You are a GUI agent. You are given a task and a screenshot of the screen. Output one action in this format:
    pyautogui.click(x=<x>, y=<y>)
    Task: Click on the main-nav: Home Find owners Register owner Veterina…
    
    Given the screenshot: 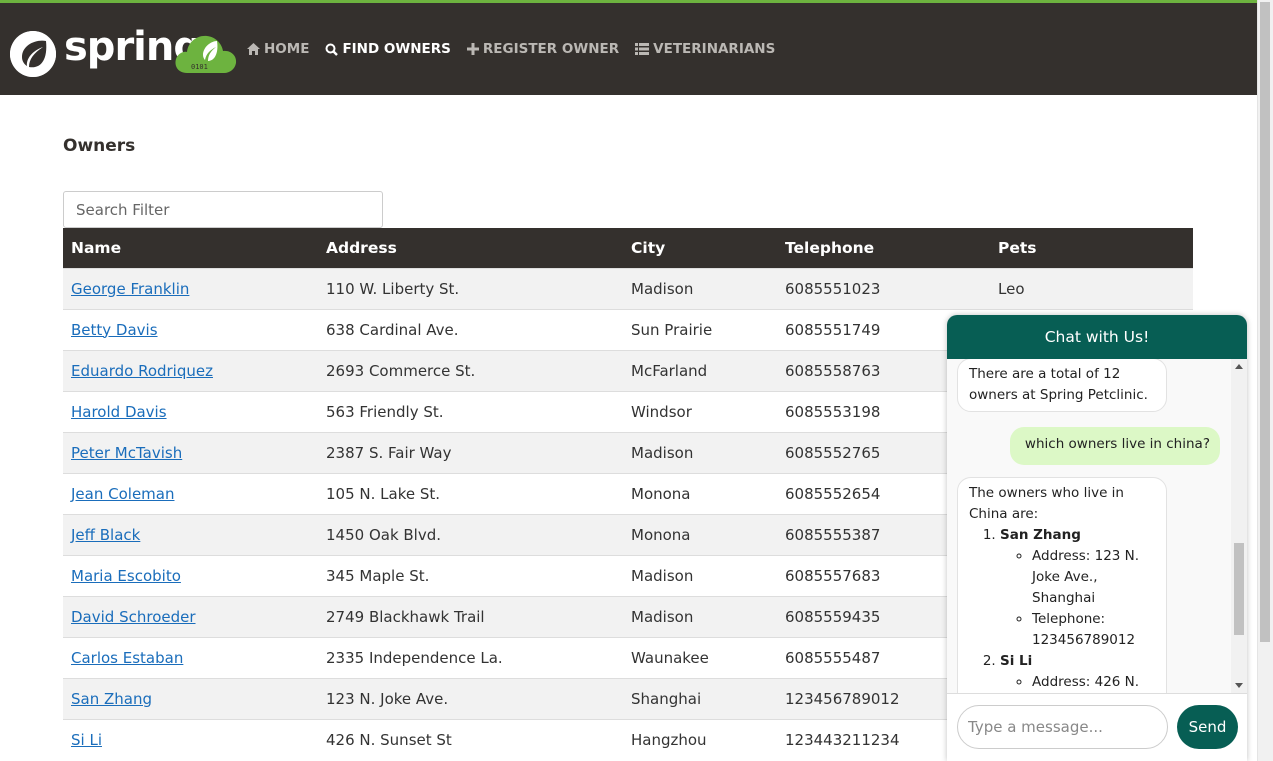 What is the action you would take?
    pyautogui.click(x=511, y=49)
    